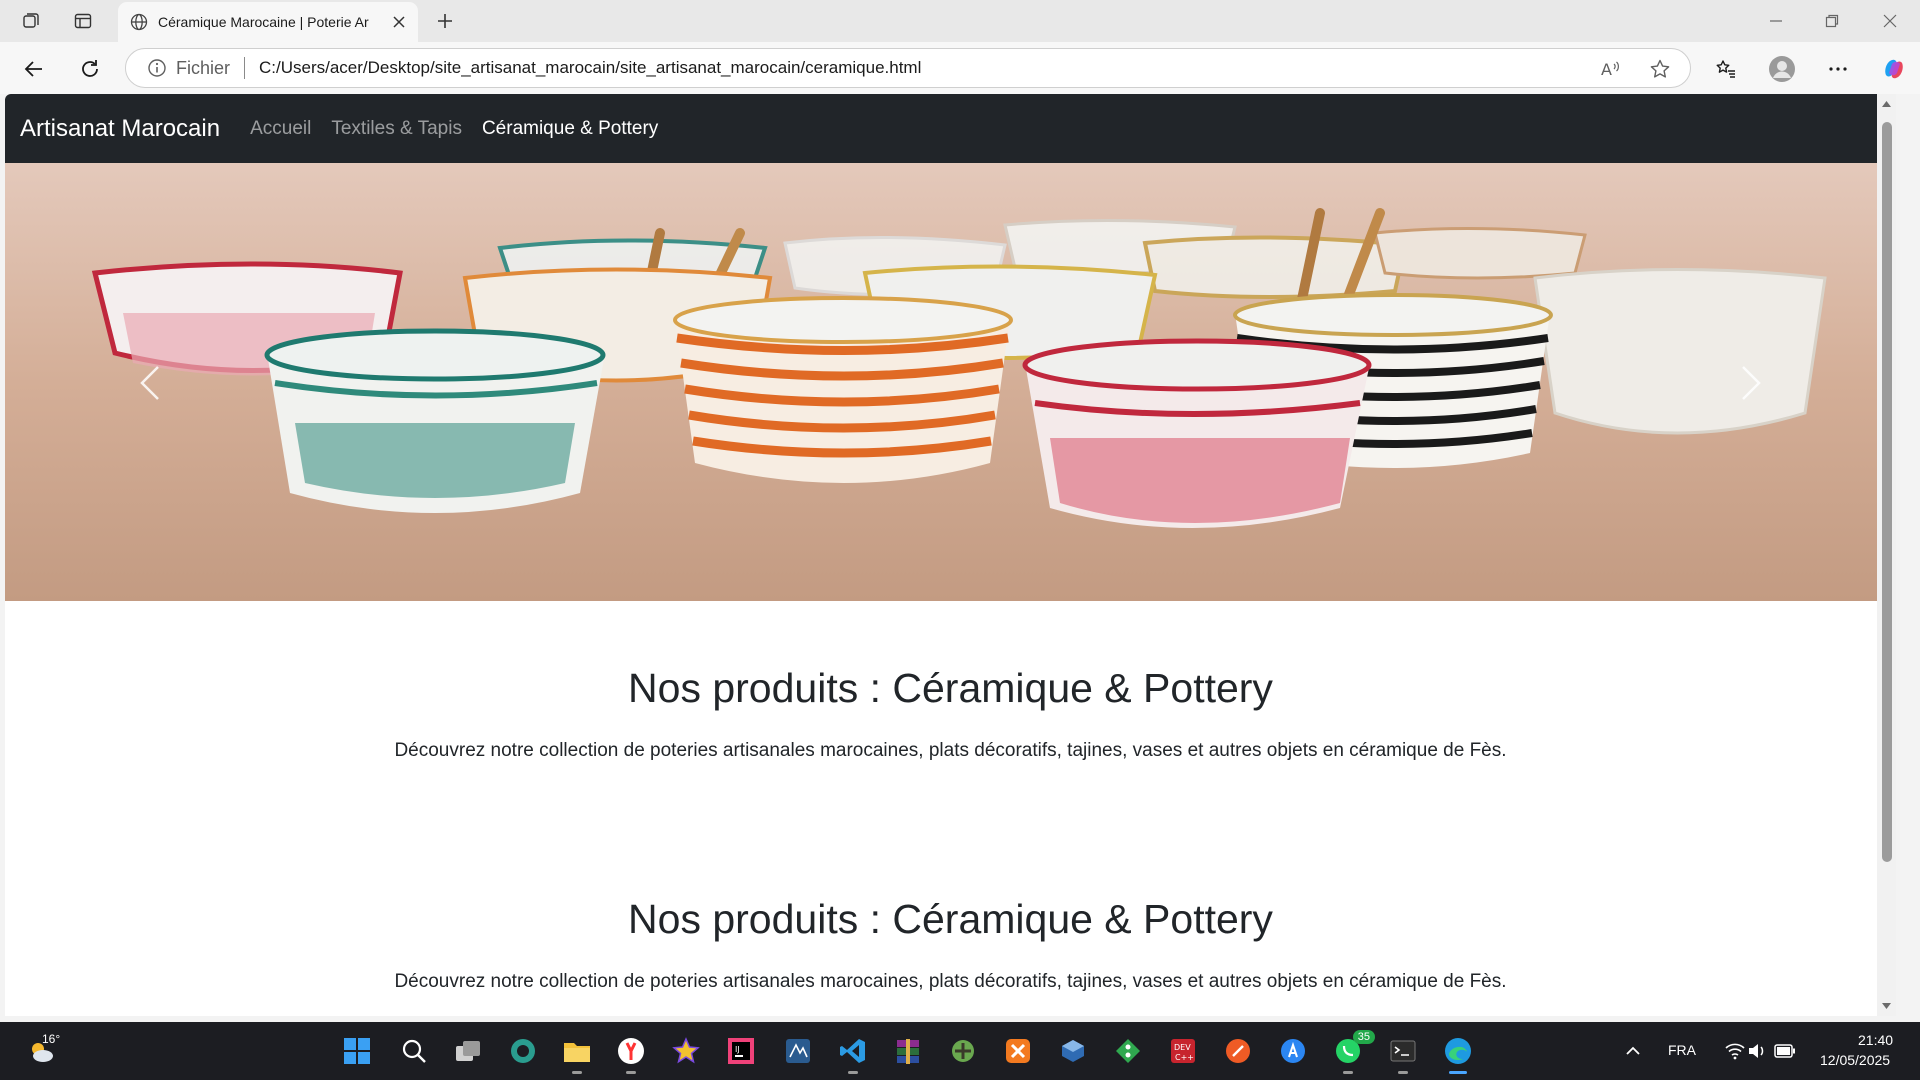  What do you see at coordinates (1838, 69) in the screenshot?
I see `more-options-icon` at bounding box center [1838, 69].